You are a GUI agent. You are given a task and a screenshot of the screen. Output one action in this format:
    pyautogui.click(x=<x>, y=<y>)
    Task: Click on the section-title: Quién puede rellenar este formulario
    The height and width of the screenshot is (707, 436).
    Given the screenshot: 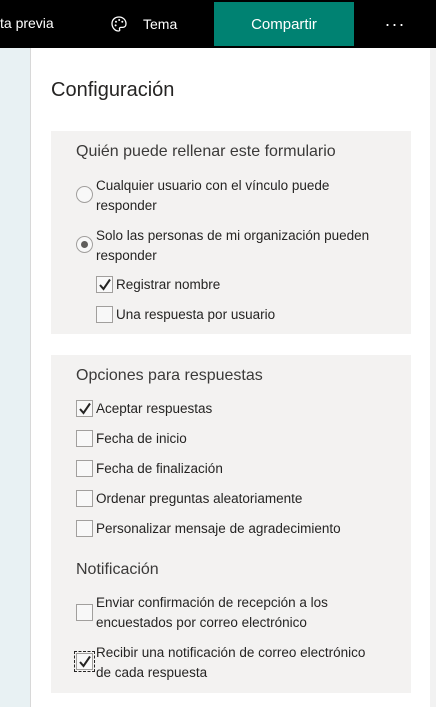 What is the action you would take?
    pyautogui.click(x=206, y=151)
    